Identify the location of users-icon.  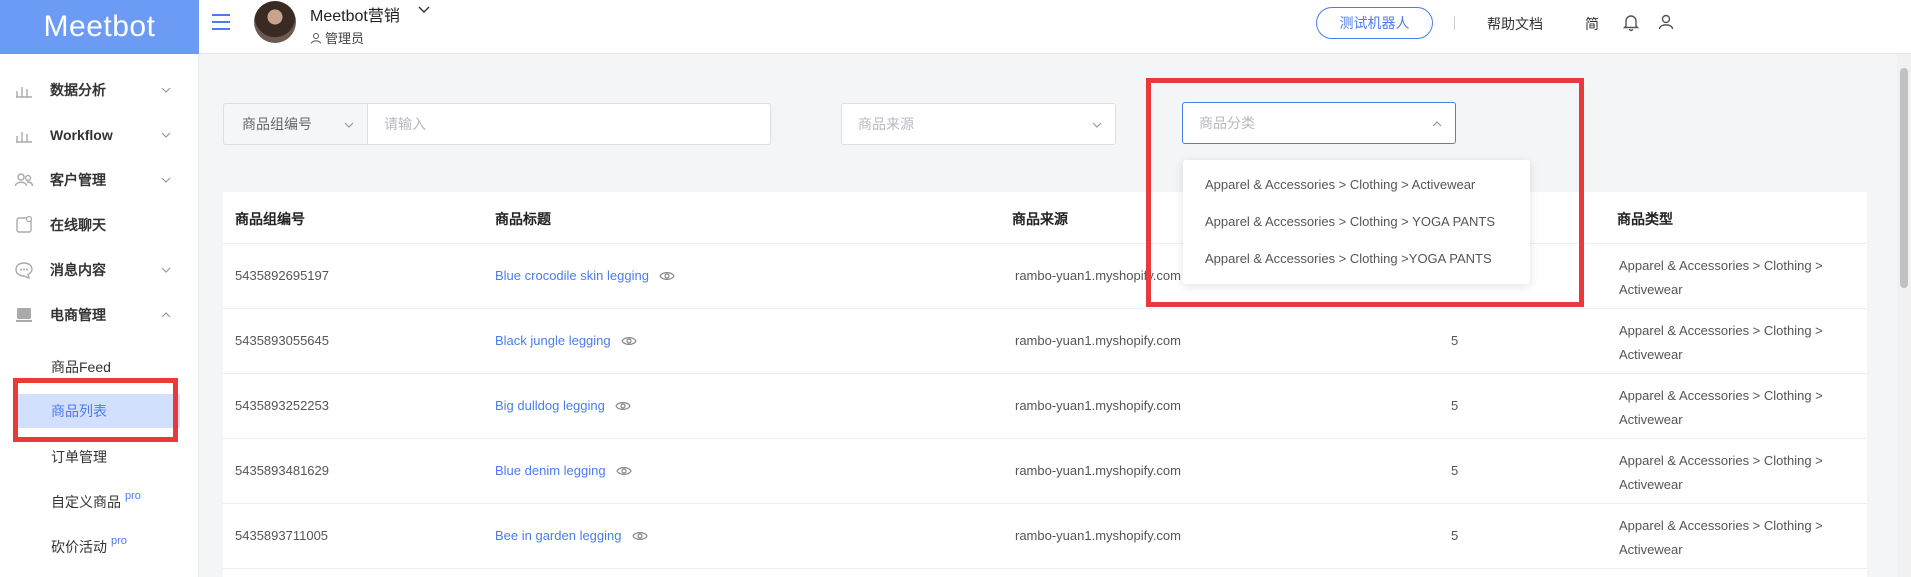
(24, 180).